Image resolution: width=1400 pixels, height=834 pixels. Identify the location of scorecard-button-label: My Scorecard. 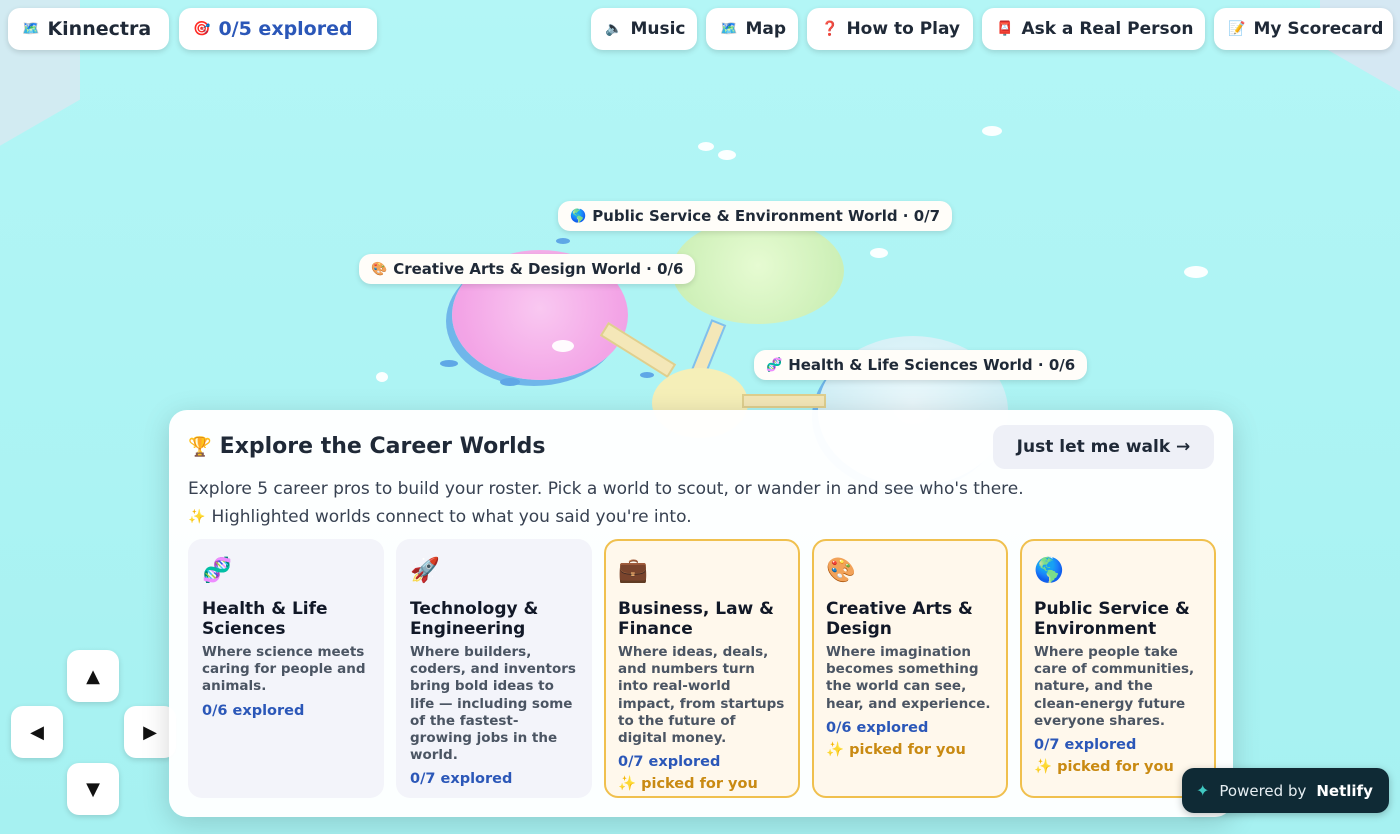
(1318, 29).